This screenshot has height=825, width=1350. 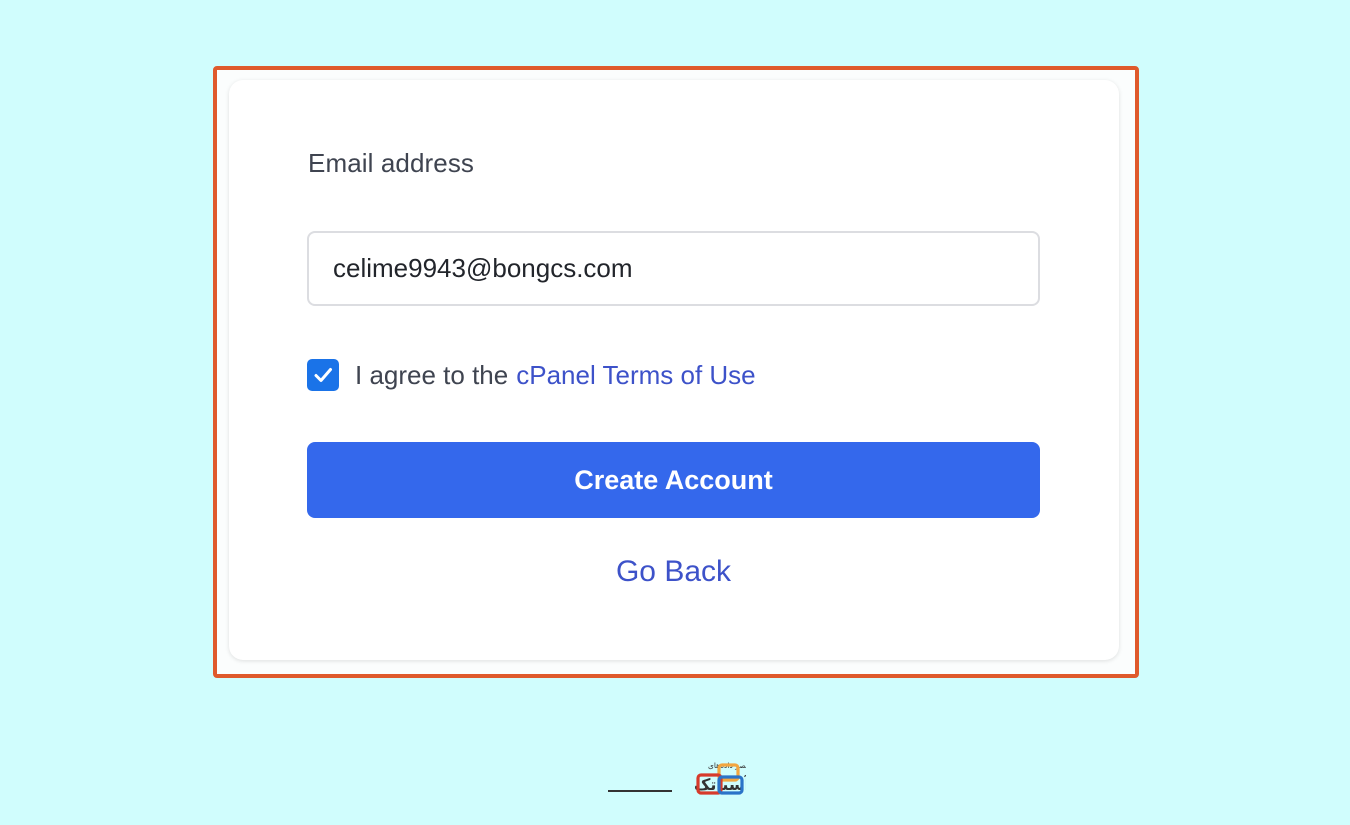 I want to click on terms-row: I agree to the cPanel Terms of Use, so click(x=531, y=375).